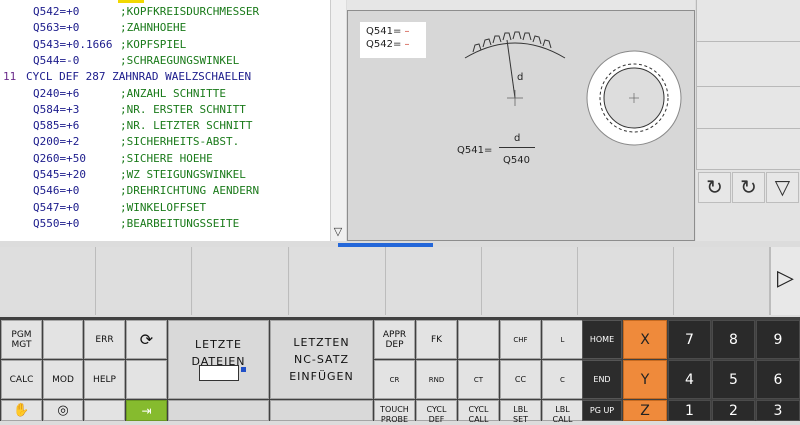  I want to click on scroll-down-icon: ▽, so click(338, 232).